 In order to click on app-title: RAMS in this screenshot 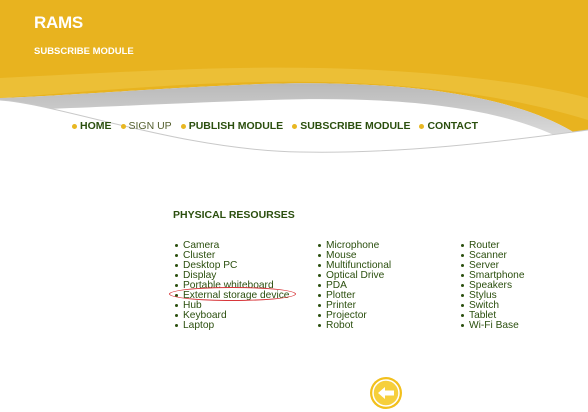, I will do `click(58, 22)`.